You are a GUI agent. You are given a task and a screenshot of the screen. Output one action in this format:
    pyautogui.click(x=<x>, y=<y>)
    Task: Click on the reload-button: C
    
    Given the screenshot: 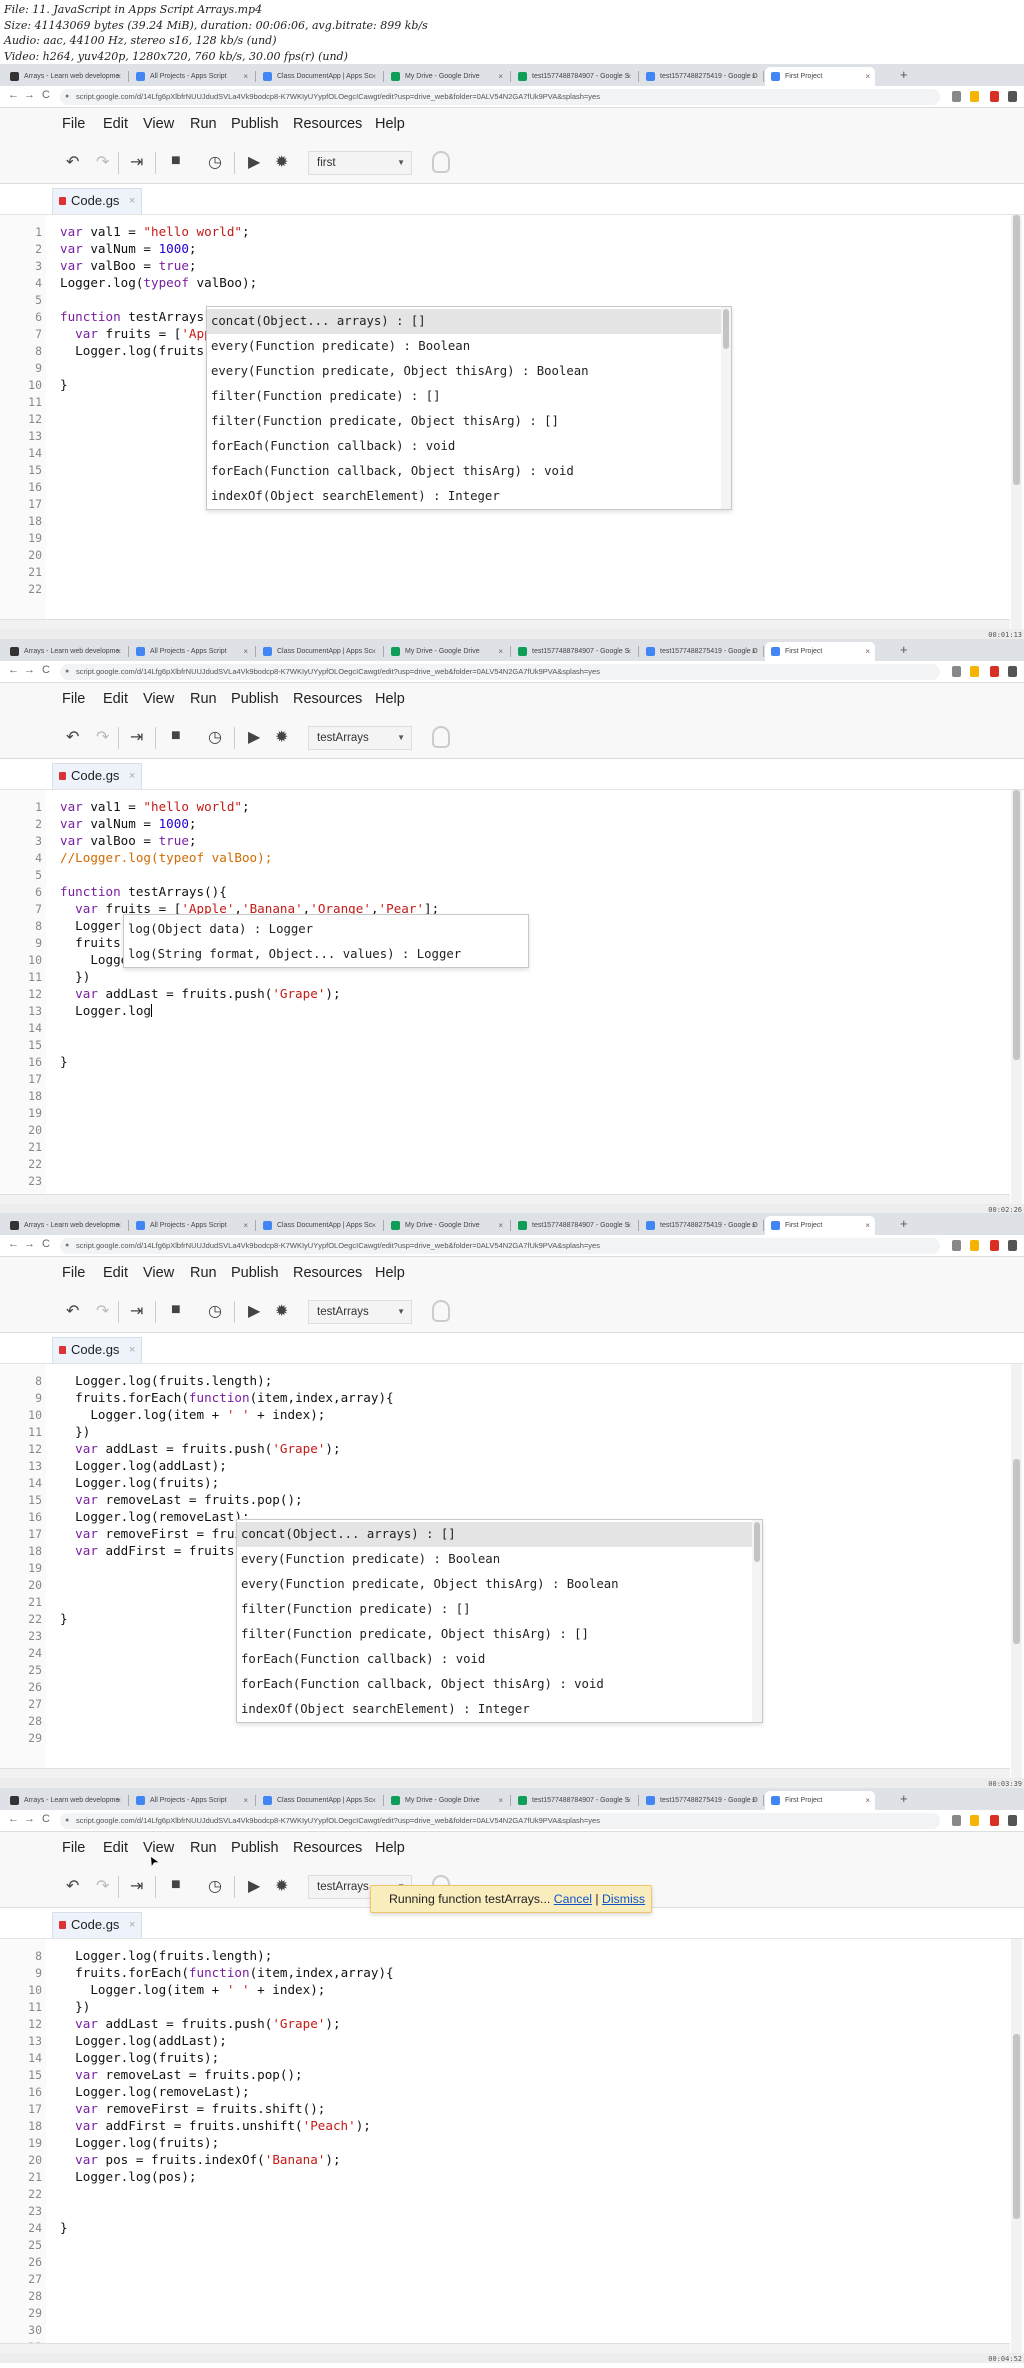 What is the action you would take?
    pyautogui.click(x=46, y=1819)
    